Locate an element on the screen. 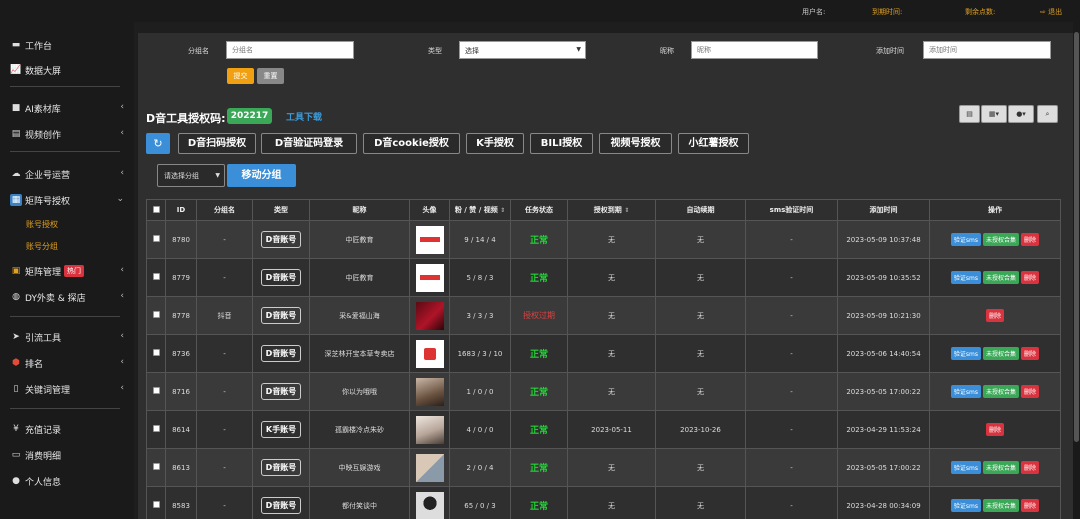  cell-added: 2023-05-09 10:21:30 is located at coordinates (883, 315).